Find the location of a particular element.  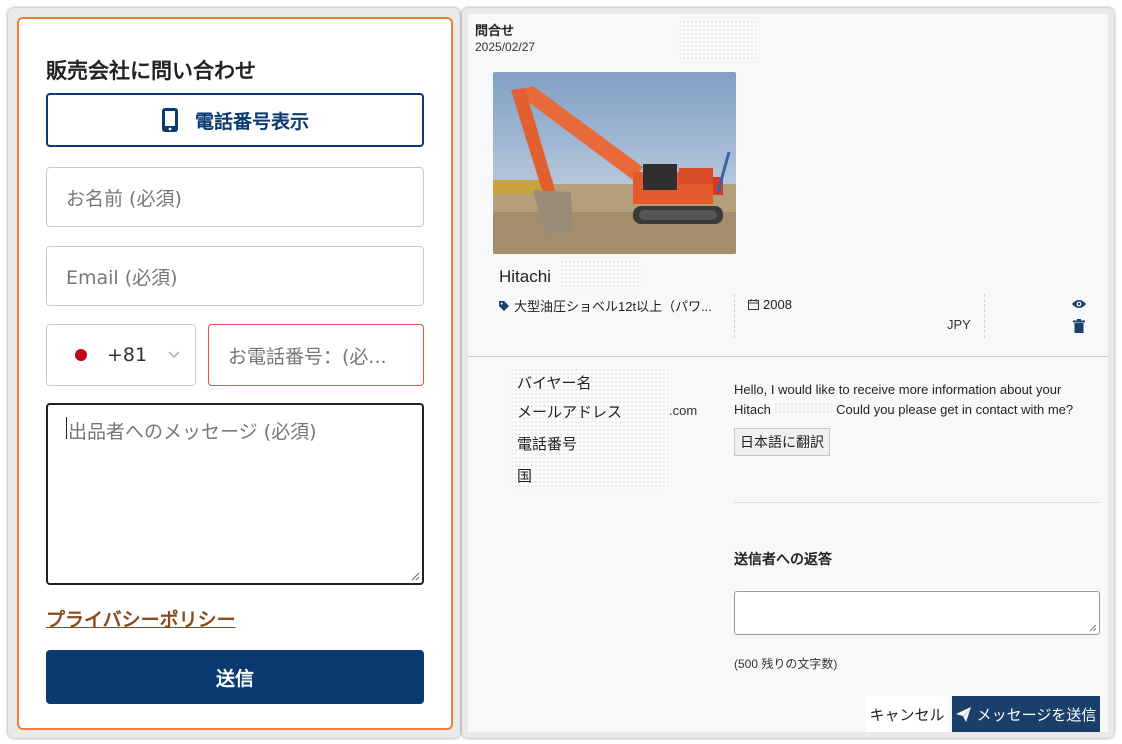

buyer-phone-label: 電話番号 is located at coordinates (547, 444).